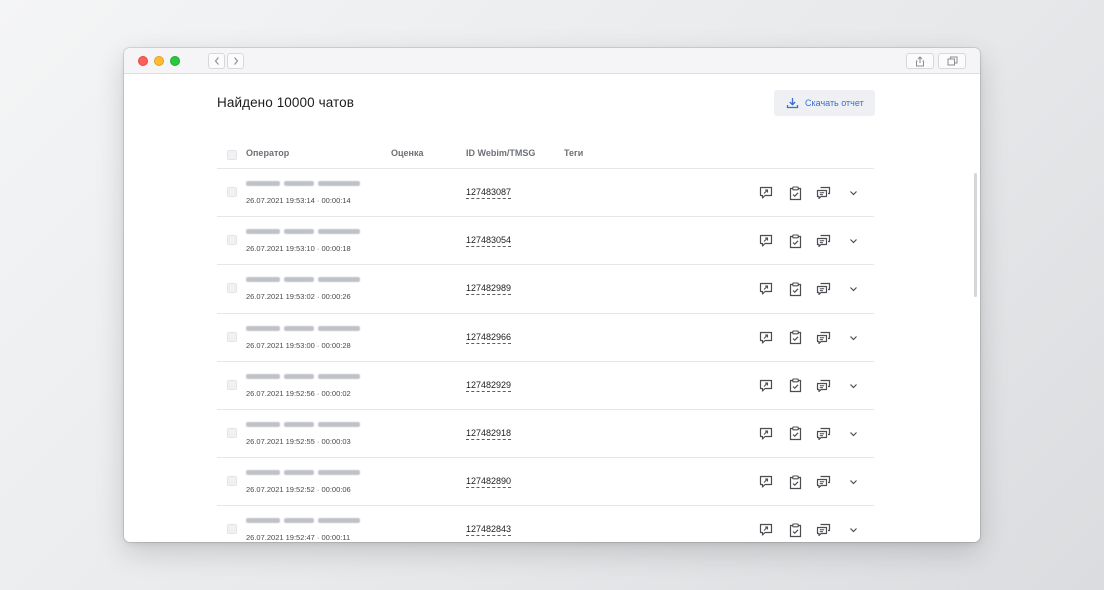 Image resolution: width=1104 pixels, height=590 pixels. Describe the element at coordinates (545, 482) in the screenshot. I see `table-row: 26.07.2021 19:52:52 · 00:00:06 127482890` at that location.